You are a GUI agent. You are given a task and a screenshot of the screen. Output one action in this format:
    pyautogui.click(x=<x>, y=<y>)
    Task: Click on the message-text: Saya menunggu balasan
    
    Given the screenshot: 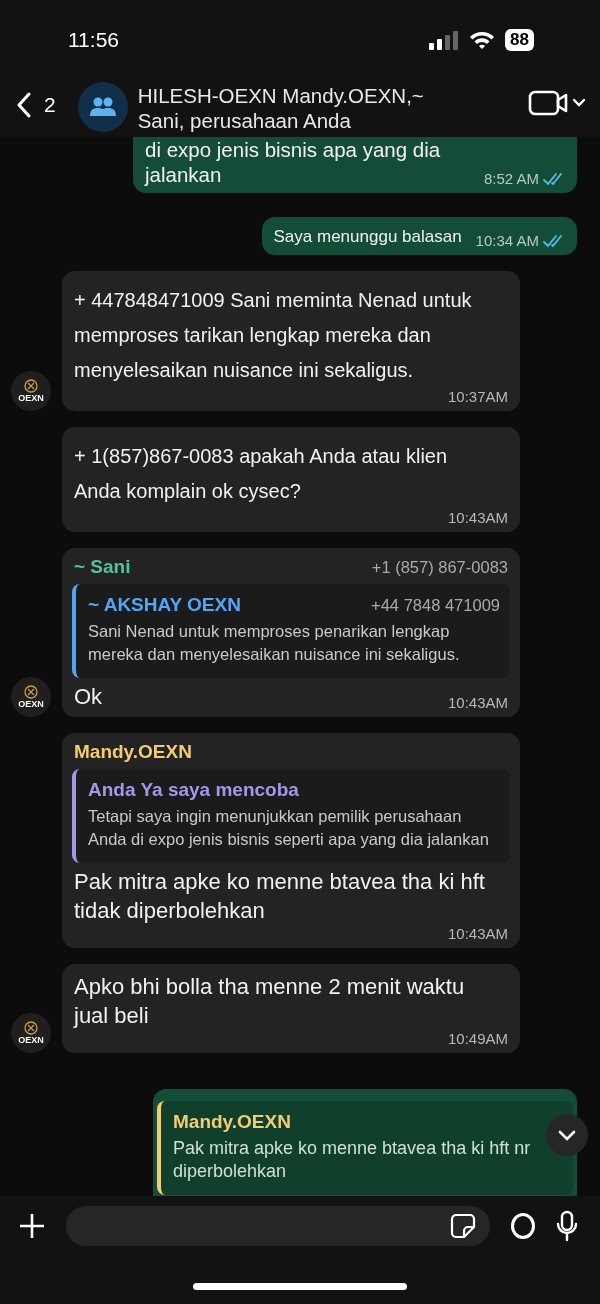 What is the action you would take?
    pyautogui.click(x=367, y=237)
    